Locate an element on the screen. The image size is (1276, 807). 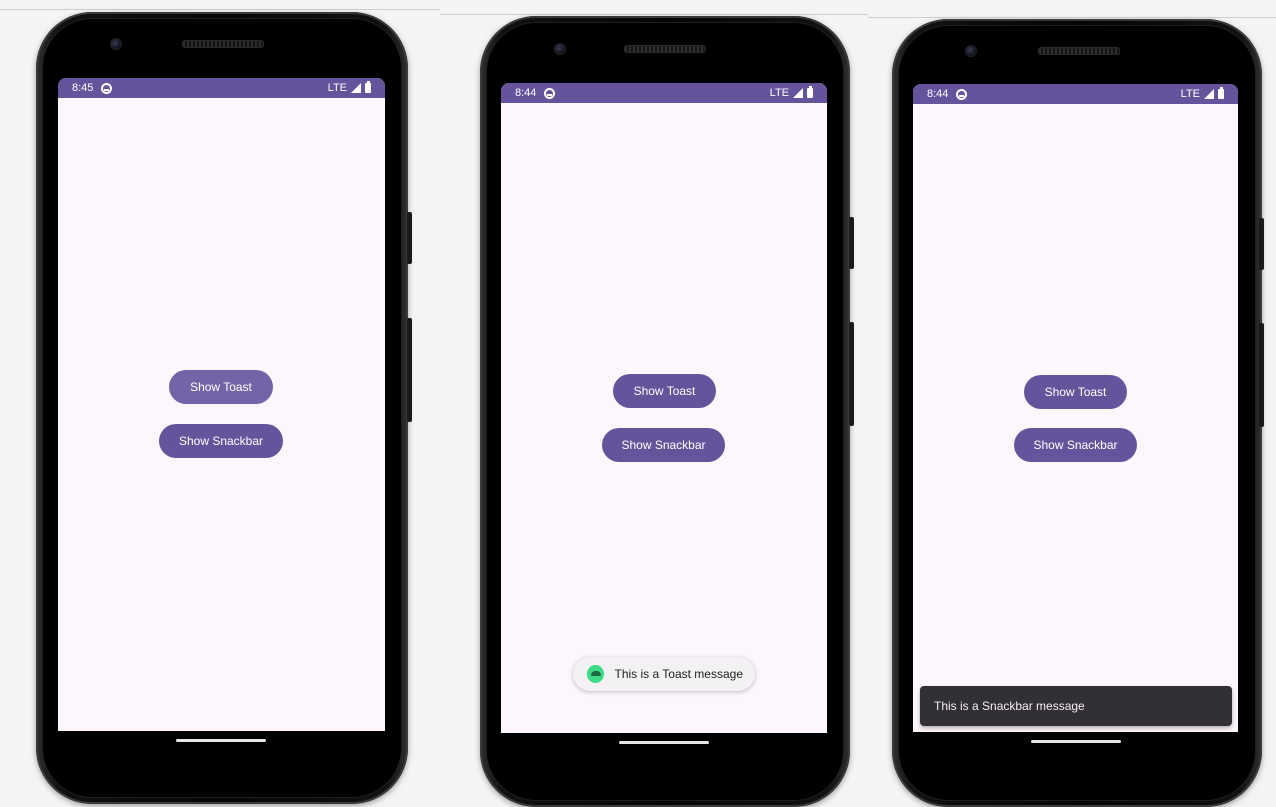
snackbar-message: This is a Snackbar message is located at coordinates (1076, 706).